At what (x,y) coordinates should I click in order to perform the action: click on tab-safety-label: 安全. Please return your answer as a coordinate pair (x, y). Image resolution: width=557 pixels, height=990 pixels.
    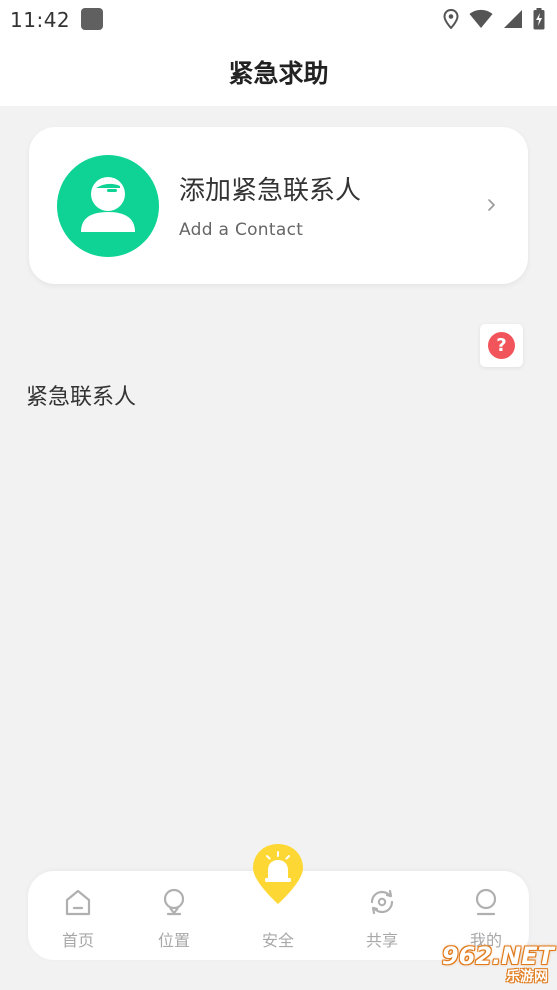
    Looking at the image, I should click on (277, 940).